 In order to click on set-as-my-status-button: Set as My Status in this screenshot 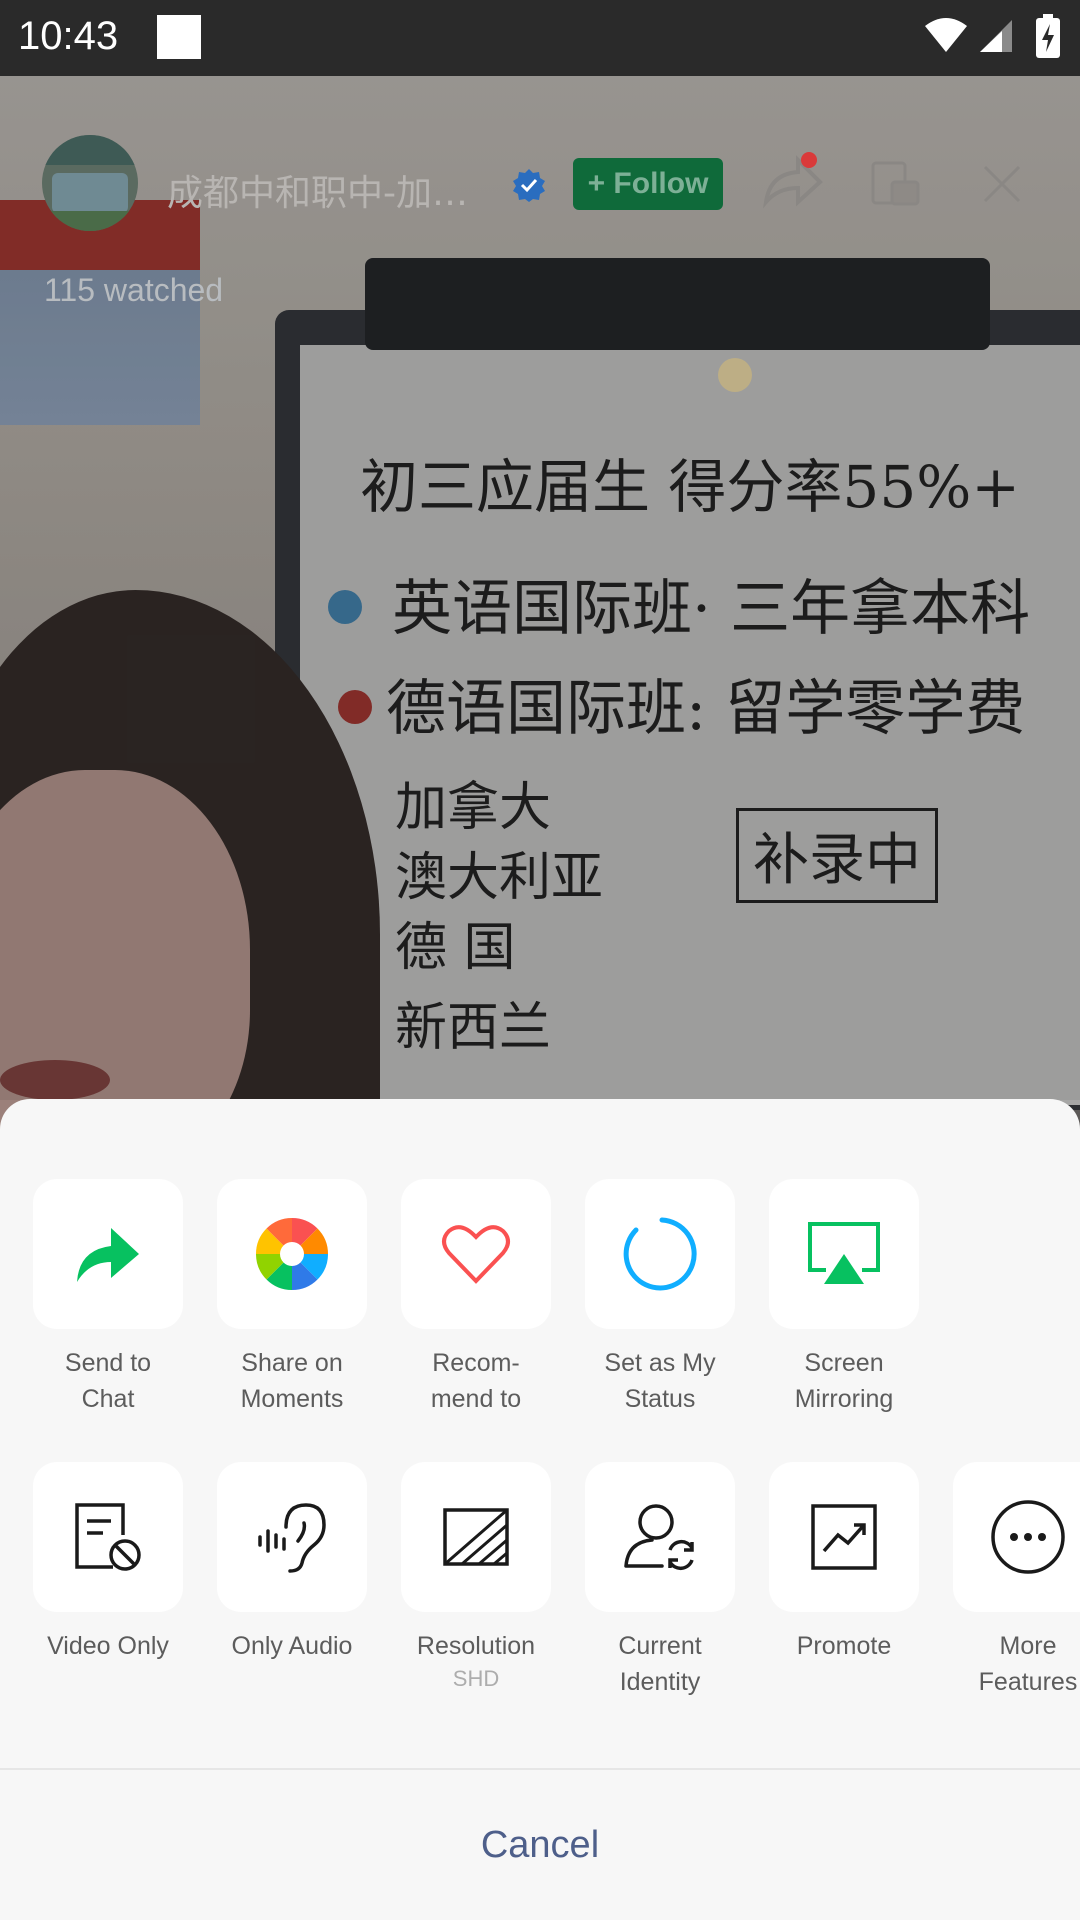, I will do `click(660, 1298)`.